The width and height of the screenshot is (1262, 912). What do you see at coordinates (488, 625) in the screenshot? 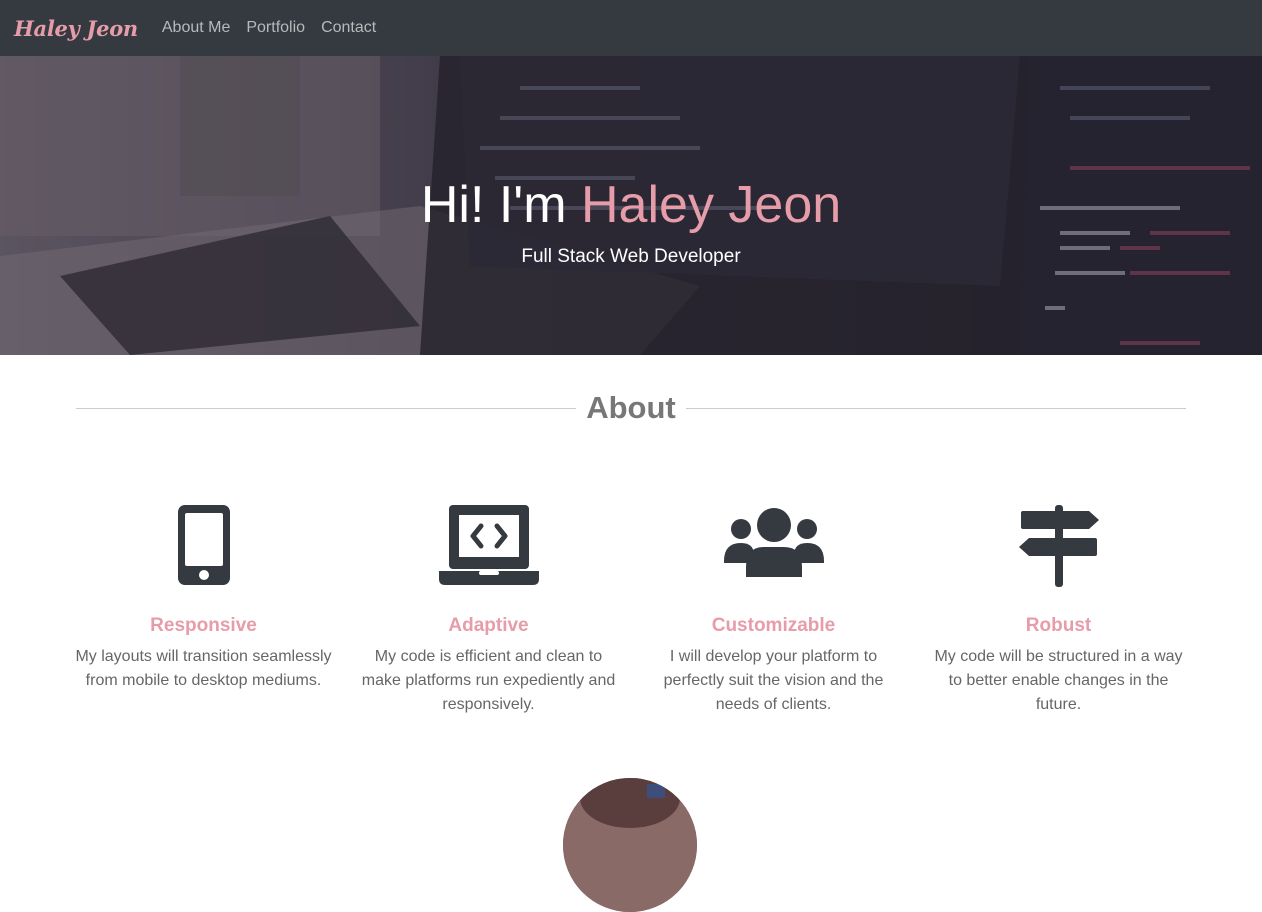
I see `feature-title: Adaptive` at bounding box center [488, 625].